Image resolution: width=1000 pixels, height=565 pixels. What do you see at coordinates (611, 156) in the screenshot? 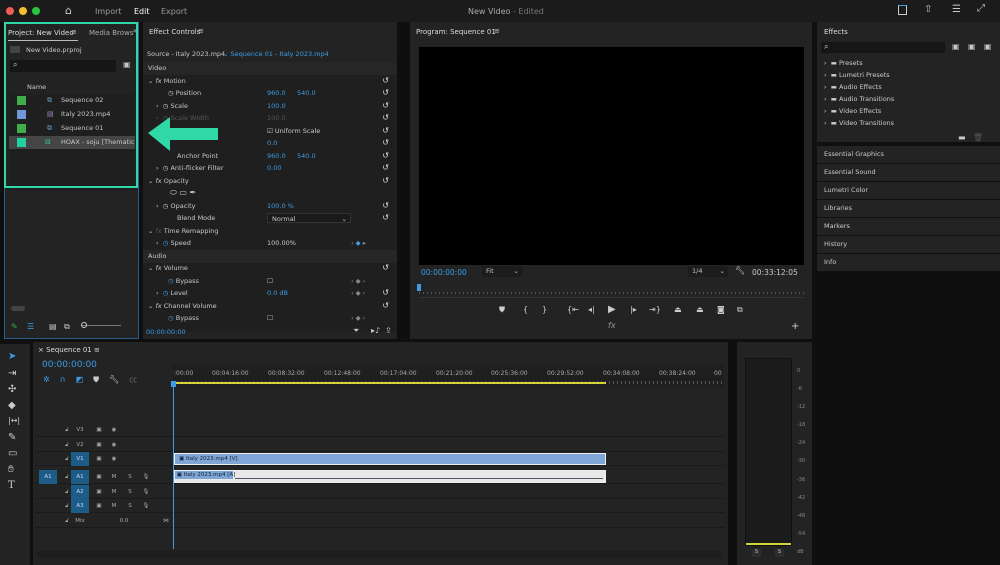
I see `video-preview` at bounding box center [611, 156].